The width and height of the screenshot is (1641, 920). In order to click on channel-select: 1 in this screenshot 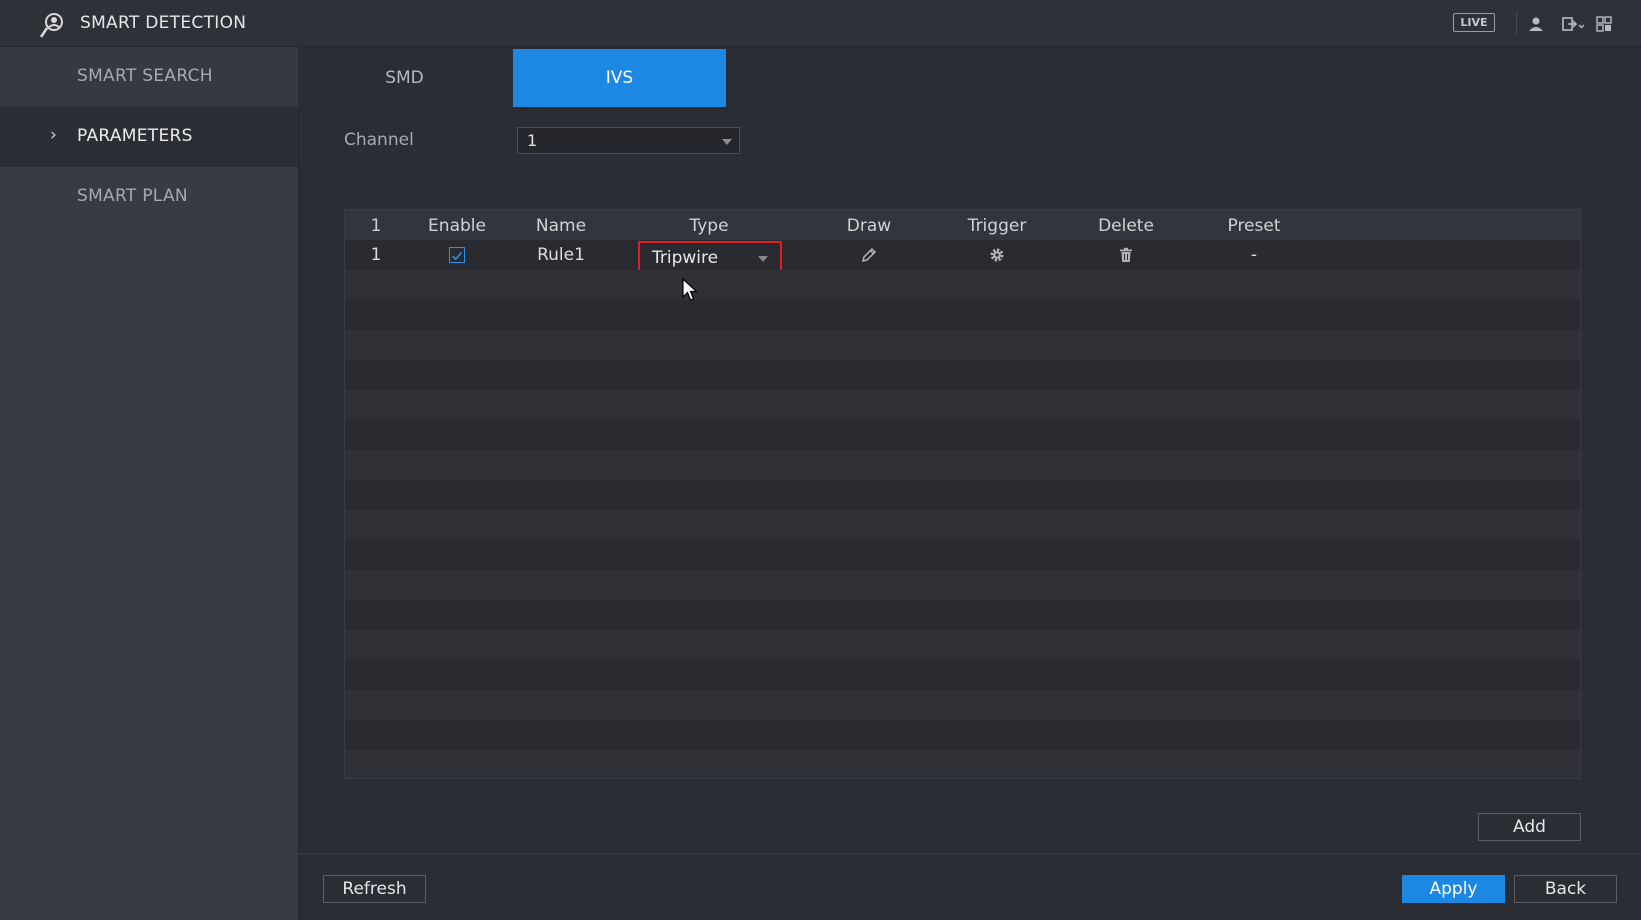, I will do `click(628, 140)`.